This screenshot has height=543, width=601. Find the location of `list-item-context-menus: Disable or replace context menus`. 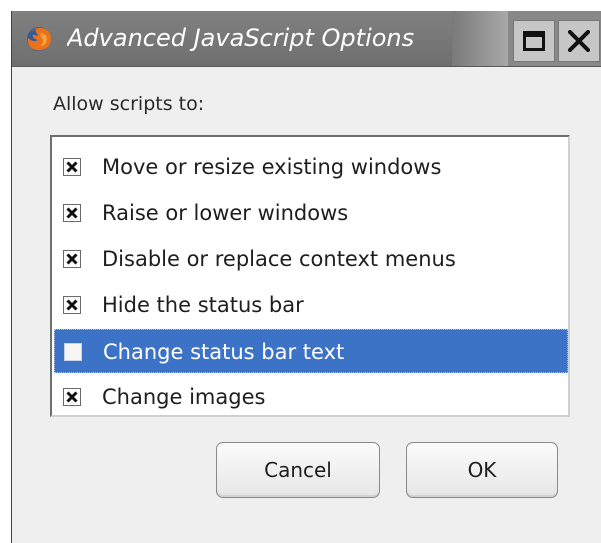

list-item-context-menus: Disable or replace context menus is located at coordinates (311, 259).